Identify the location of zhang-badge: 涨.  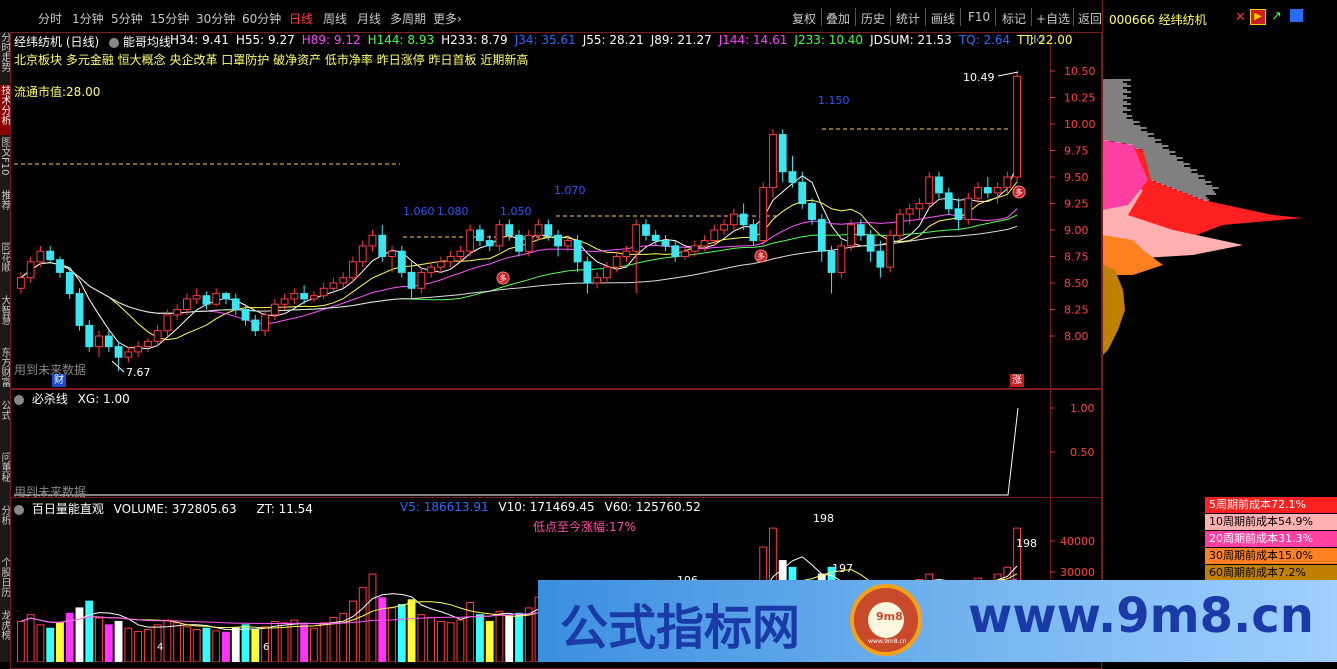
(1017, 380).